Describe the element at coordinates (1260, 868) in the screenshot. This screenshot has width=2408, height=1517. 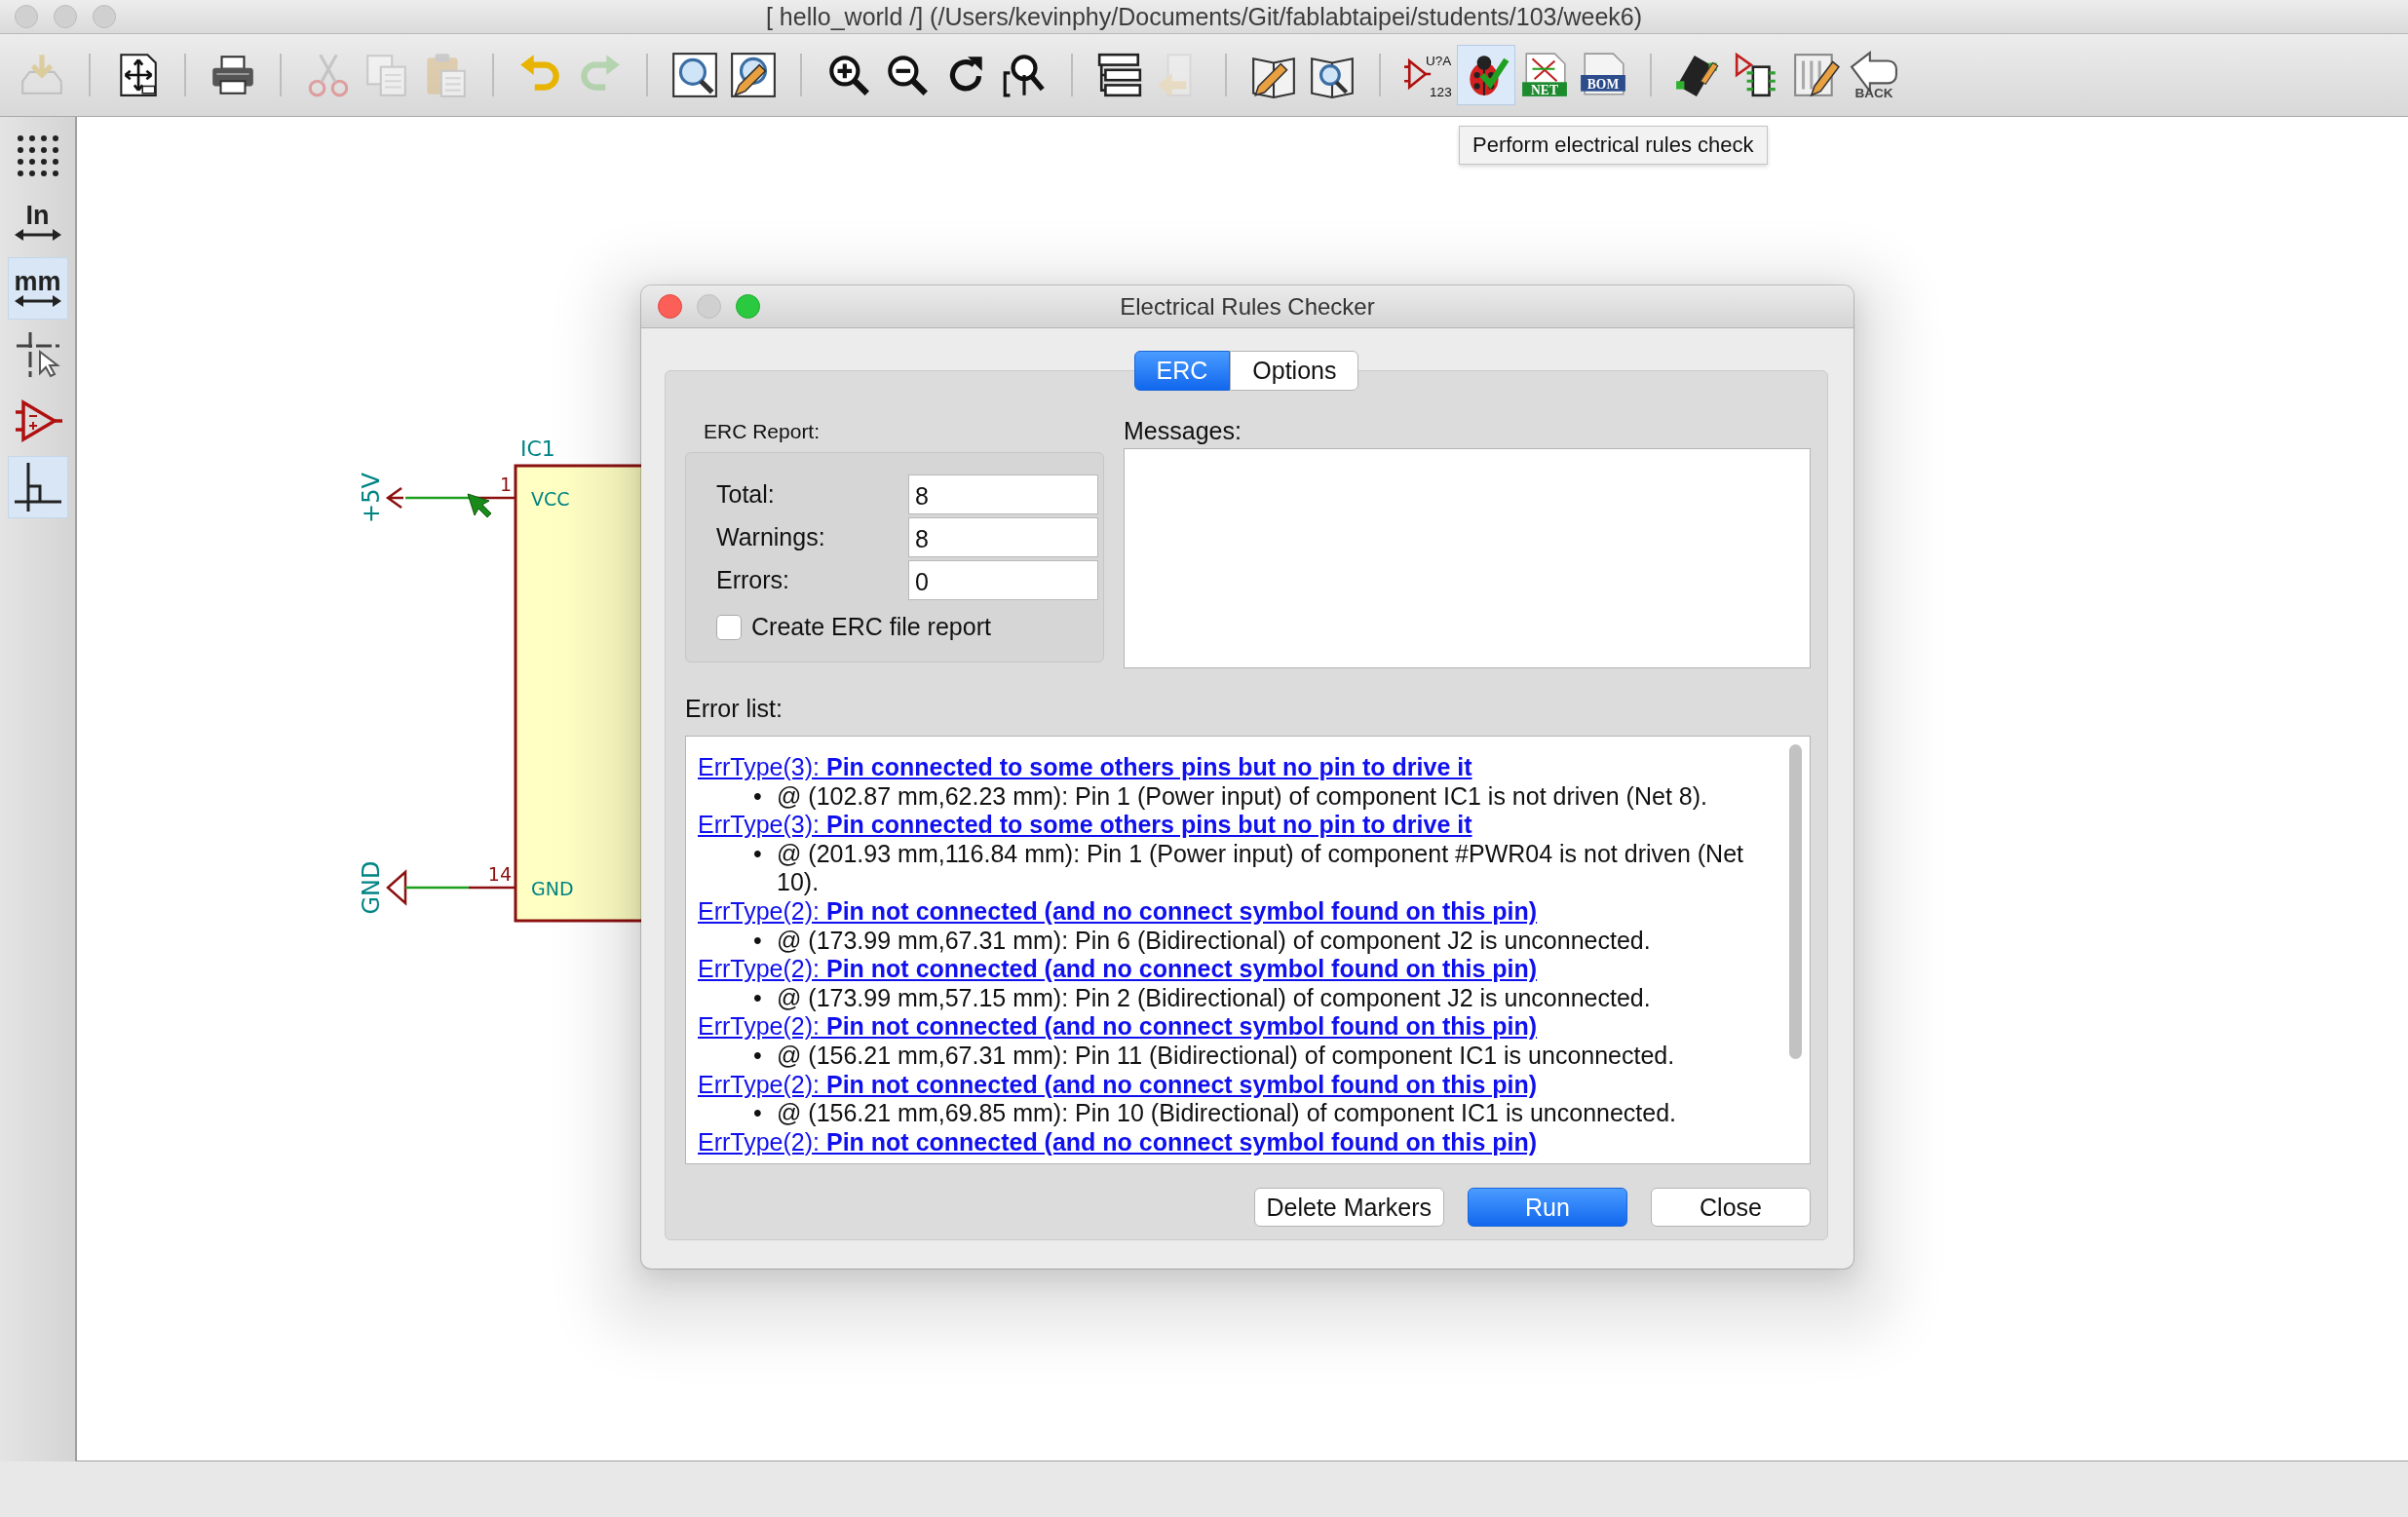
I see `error-detail: @ (201.93 mm,116.84 mm): Pin 1 (Power input) of component #PWR04 is not driven (Net 10).` at that location.